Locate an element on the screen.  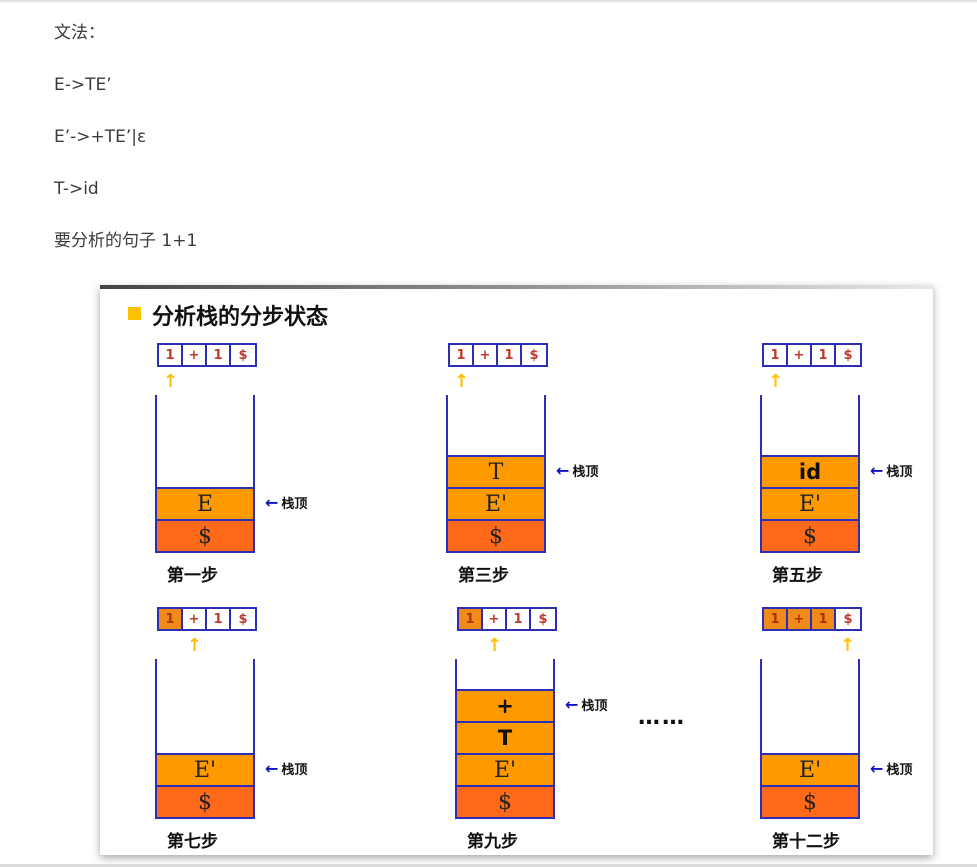
stack-symbol: E is located at coordinates (205, 504).